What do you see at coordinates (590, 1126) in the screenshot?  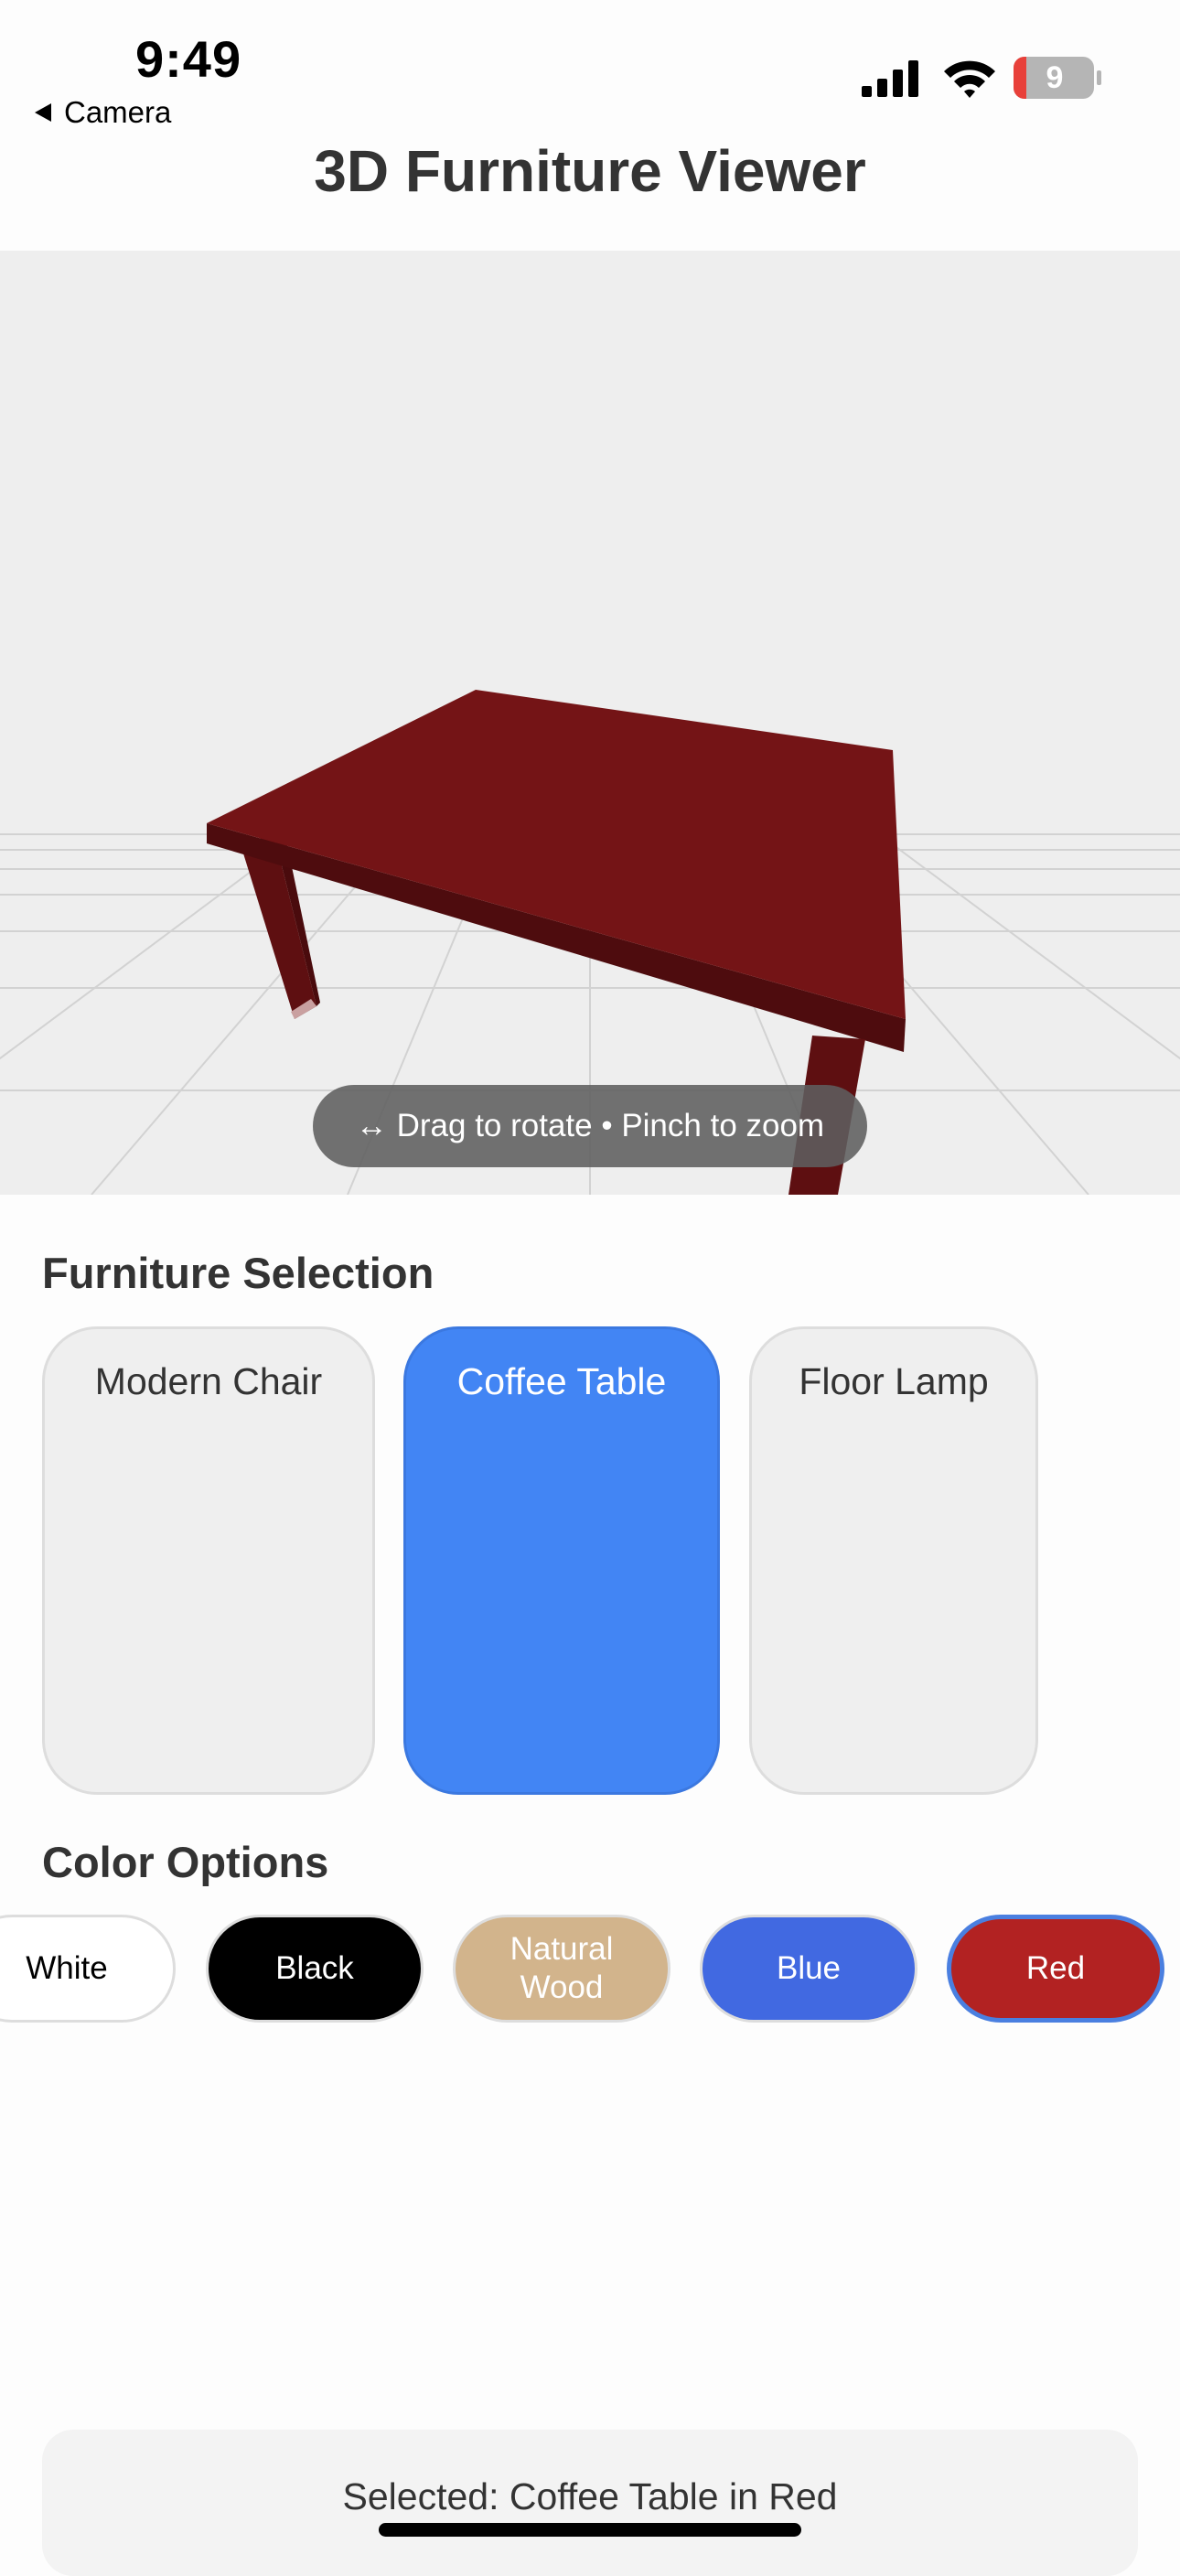 I see `gesture-hint: ↔ Drag to rotate • Pinch to zoom` at bounding box center [590, 1126].